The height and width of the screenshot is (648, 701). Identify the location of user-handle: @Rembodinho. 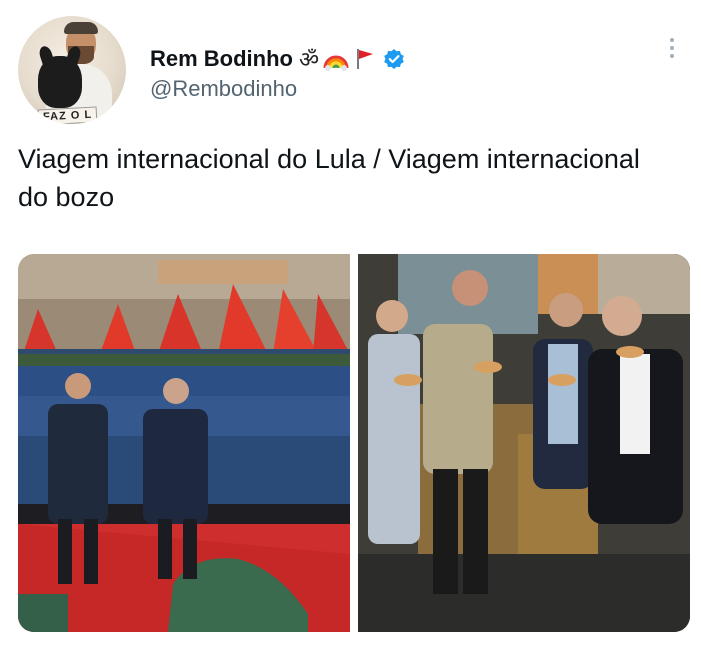
(223, 89).